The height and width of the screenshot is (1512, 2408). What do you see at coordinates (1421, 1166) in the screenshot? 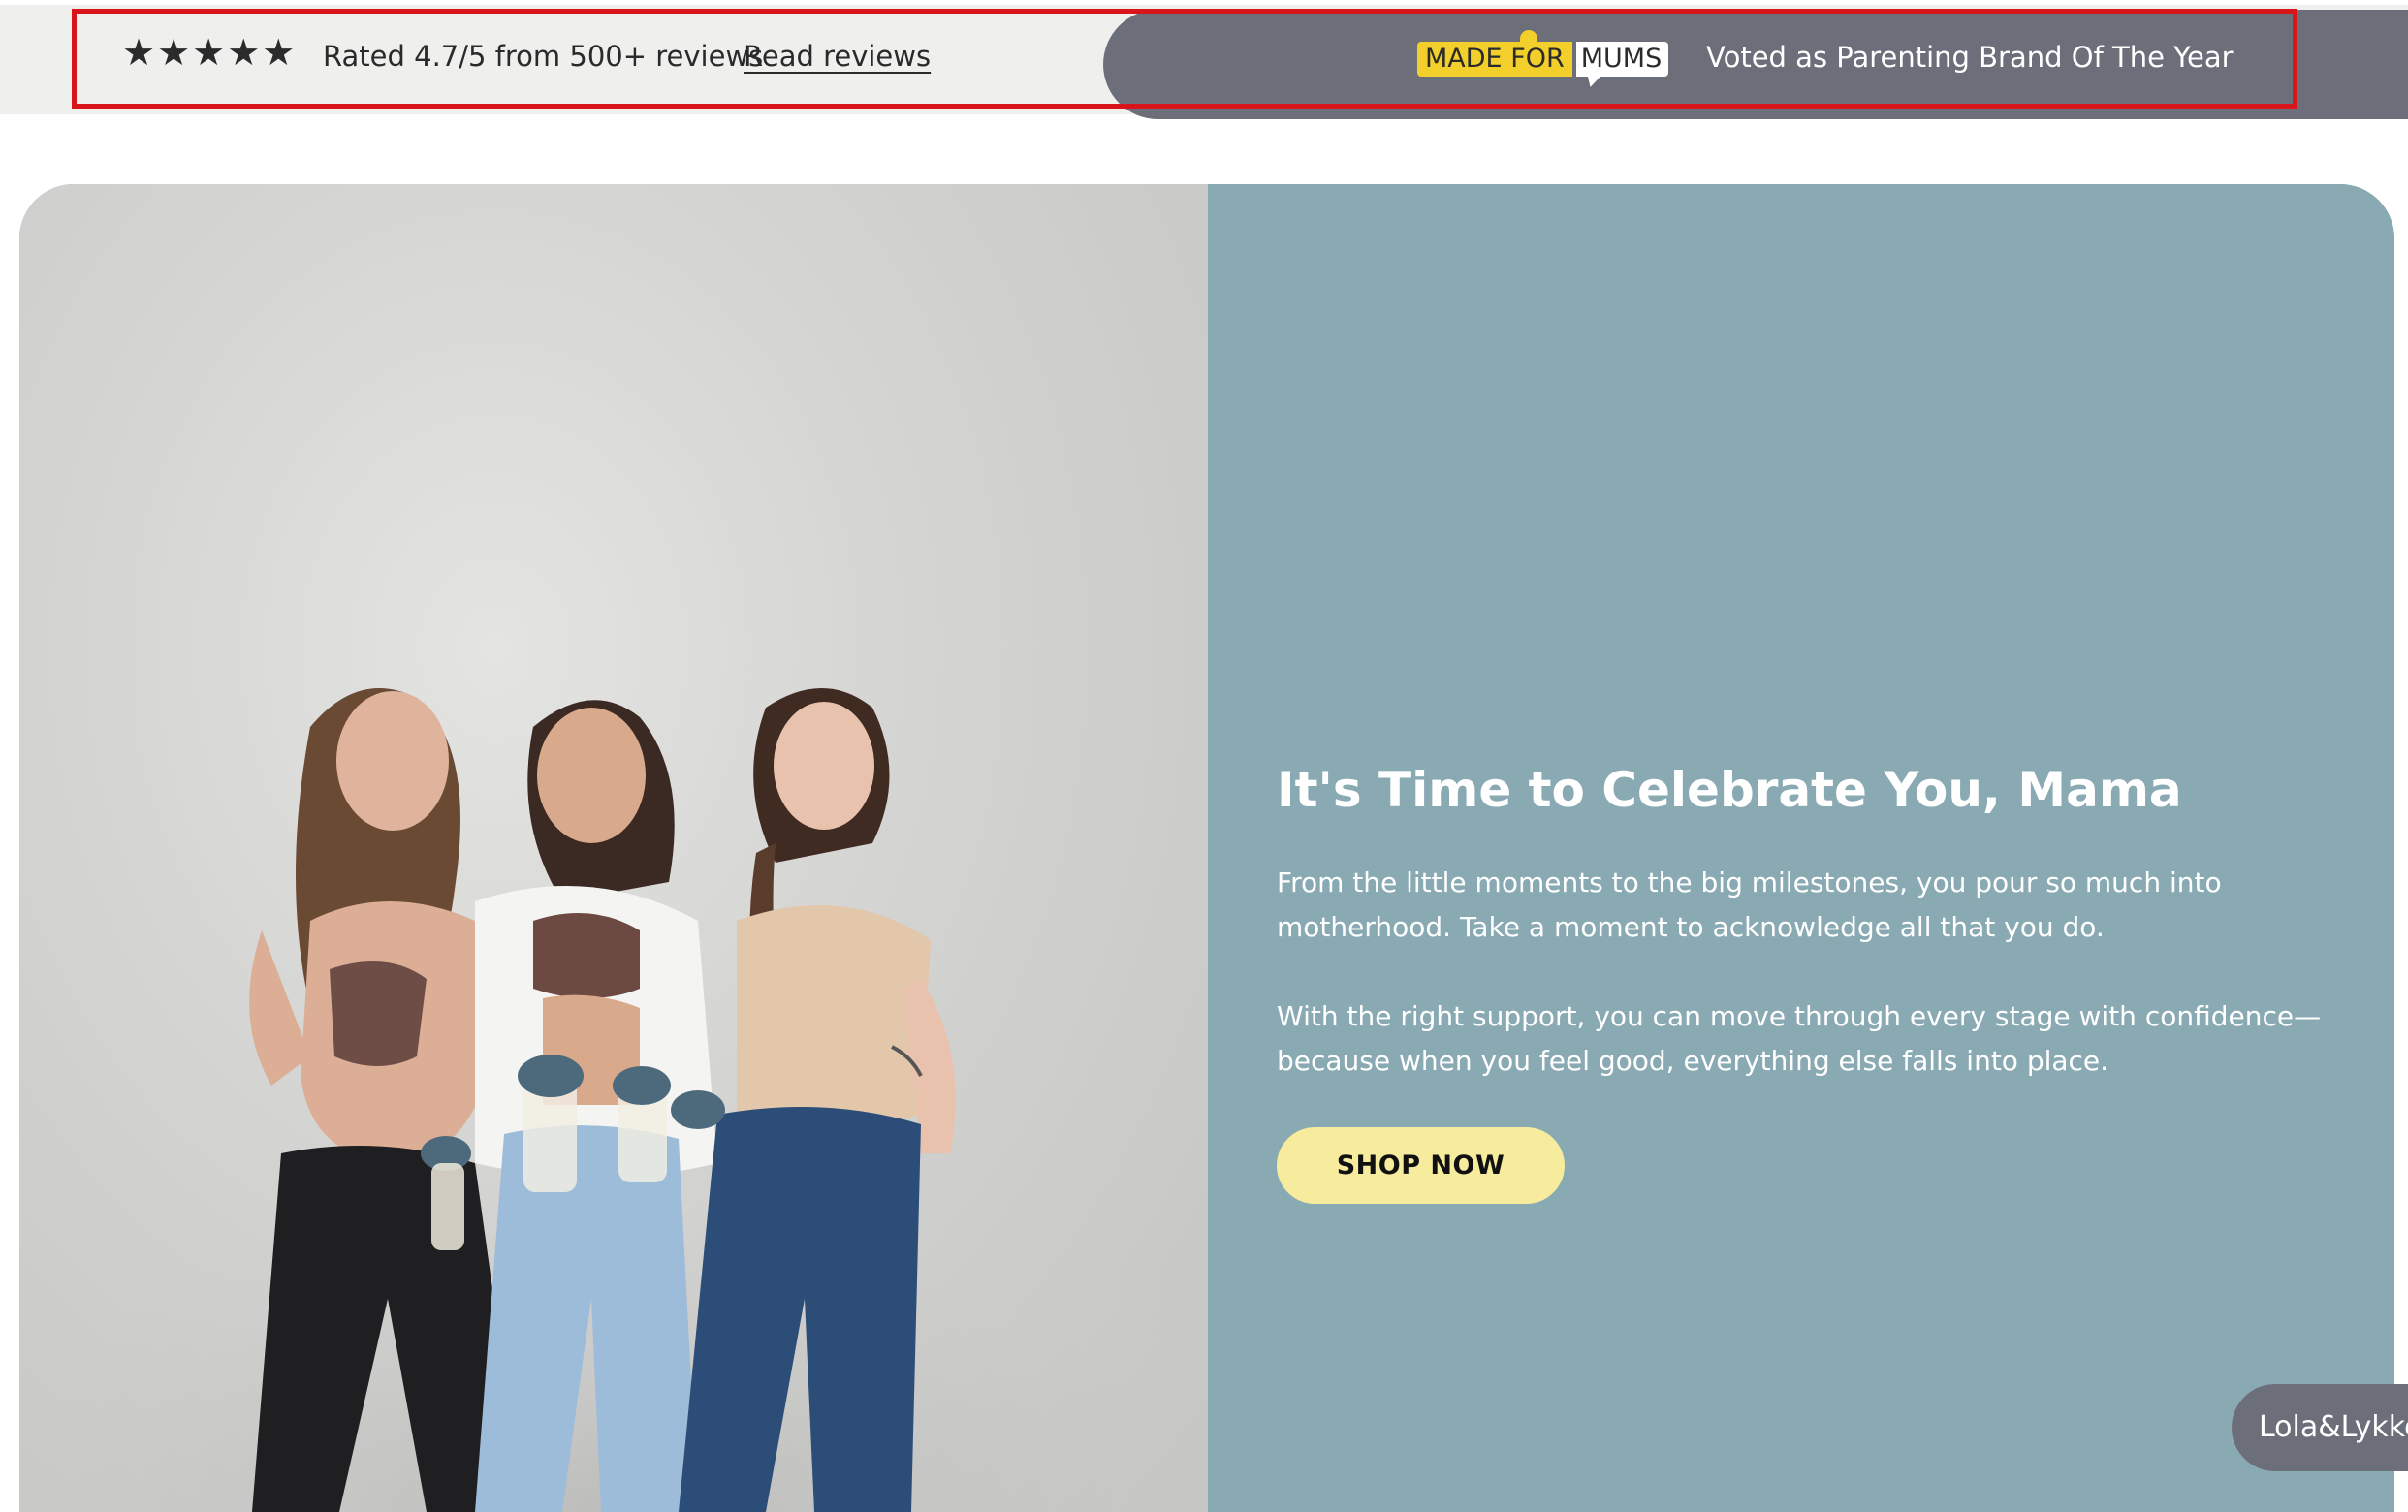
I see `shop-now-button: SHOP NOW` at bounding box center [1421, 1166].